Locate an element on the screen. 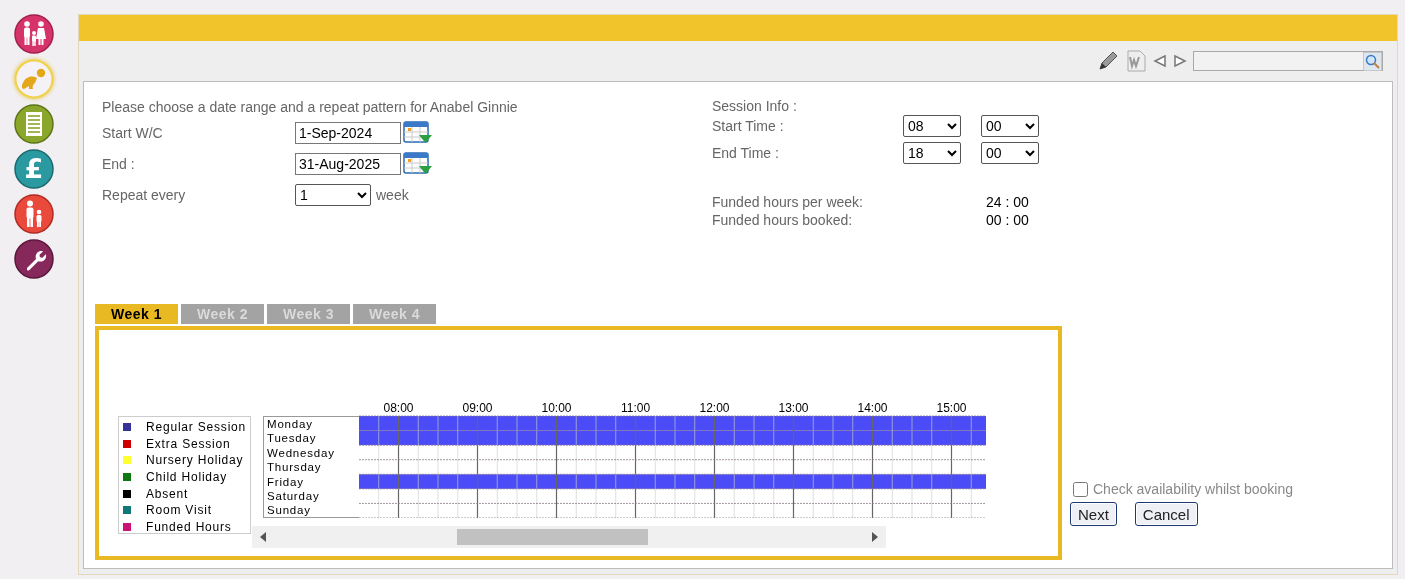 The height and width of the screenshot is (579, 1405). field-label: Funded hours booked: is located at coordinates (783, 220).